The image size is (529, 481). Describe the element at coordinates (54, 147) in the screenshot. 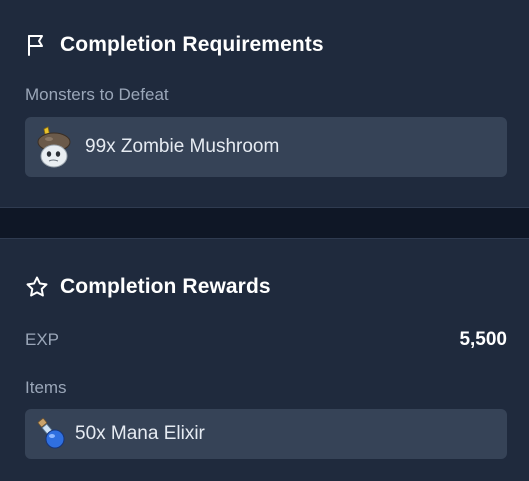

I see `zombie-mushroom-icon` at that location.